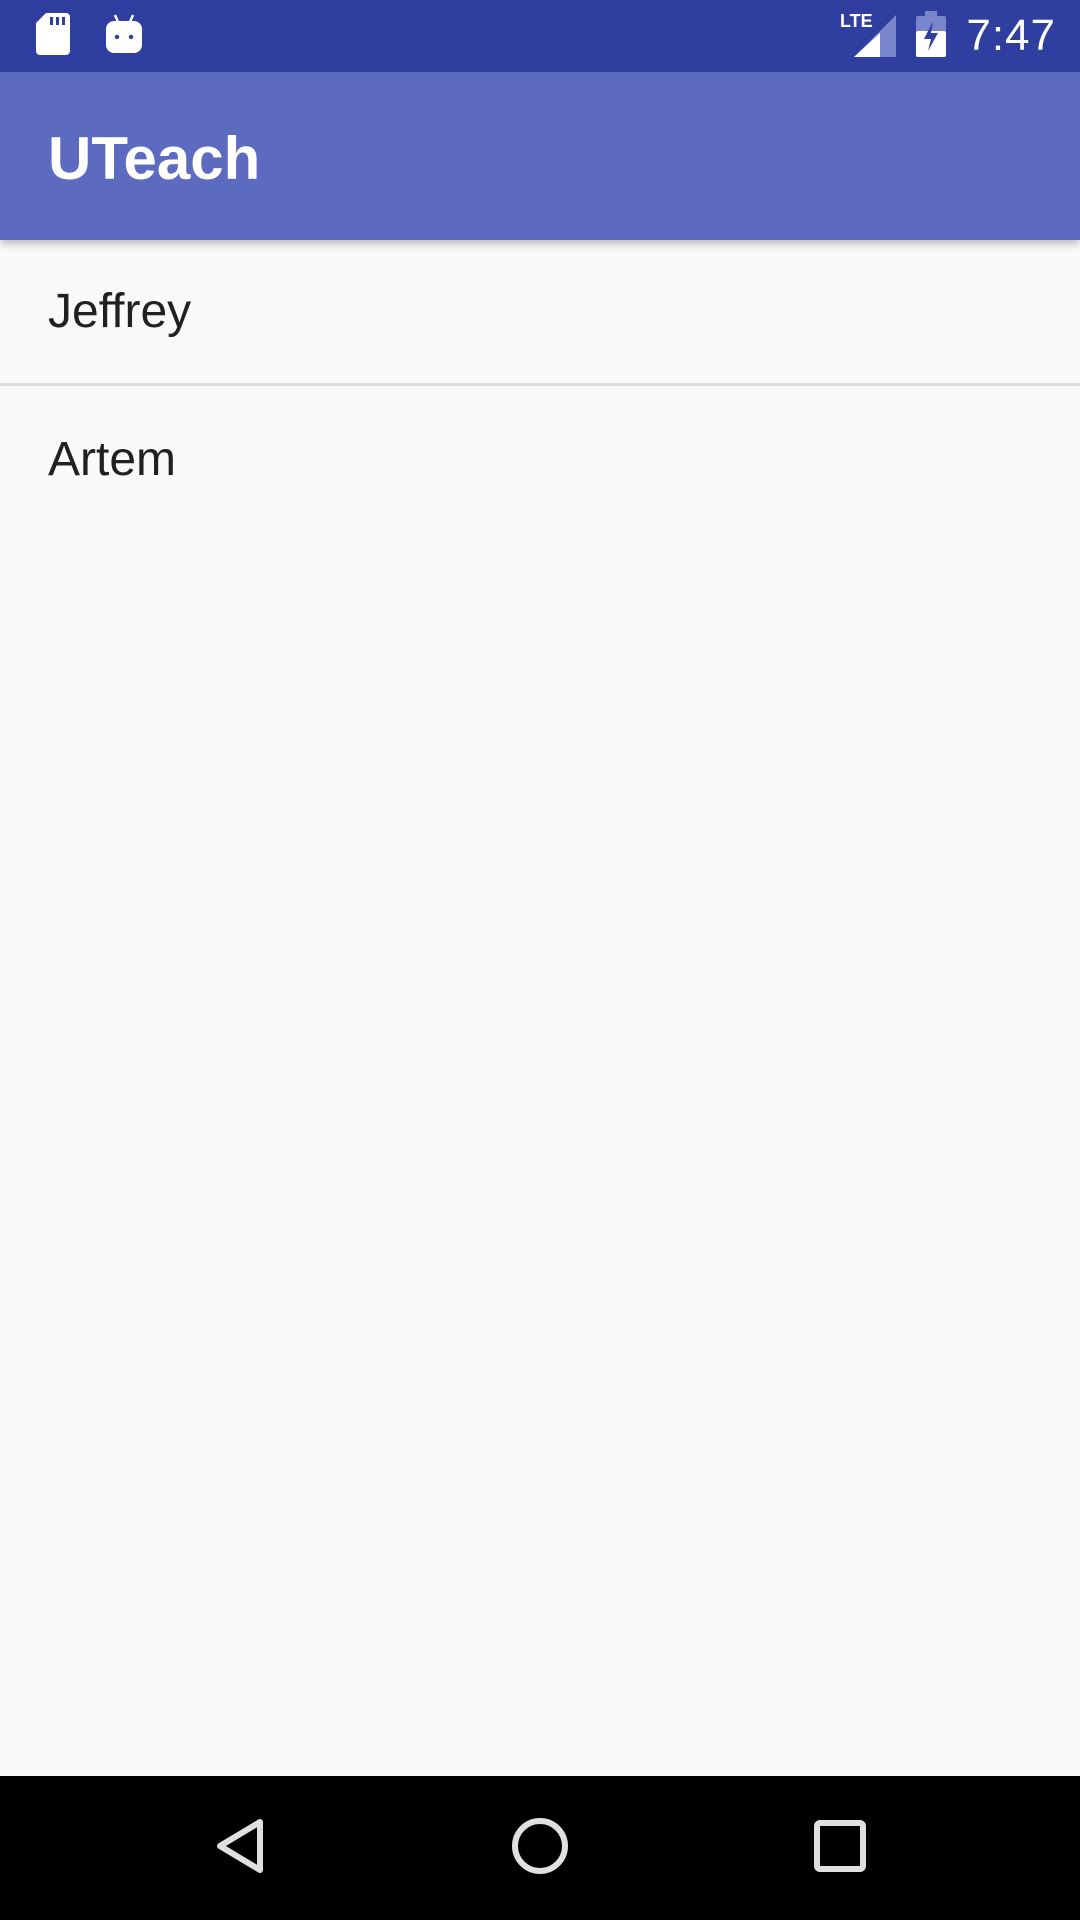 This screenshot has width=1080, height=1920. Describe the element at coordinates (540, 313) in the screenshot. I see `list-item: Jeffrey` at that location.